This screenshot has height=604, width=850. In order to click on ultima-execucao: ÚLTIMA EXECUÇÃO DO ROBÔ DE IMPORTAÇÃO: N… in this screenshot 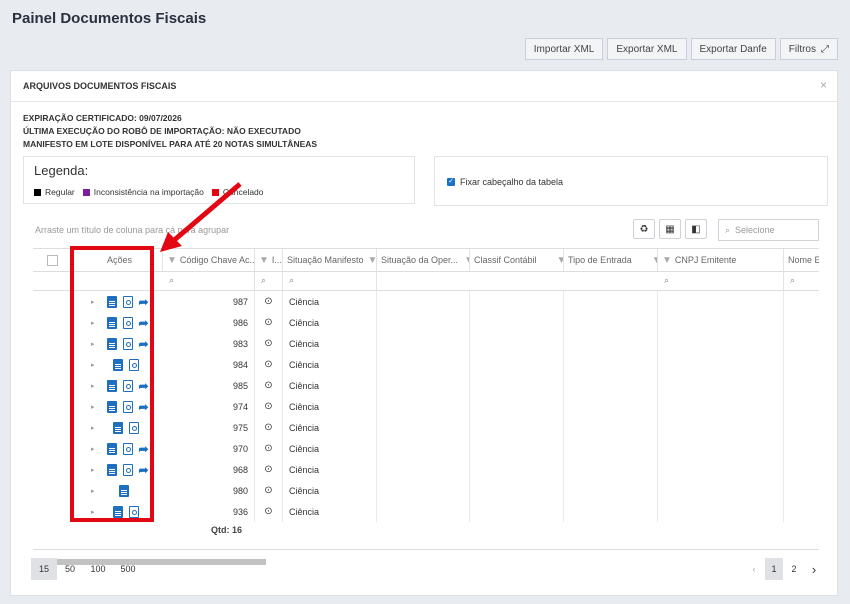, I will do `click(162, 131)`.